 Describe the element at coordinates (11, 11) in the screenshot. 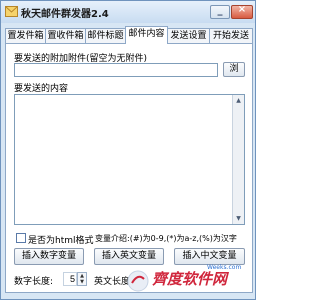

I see `mail-app-icon` at that location.